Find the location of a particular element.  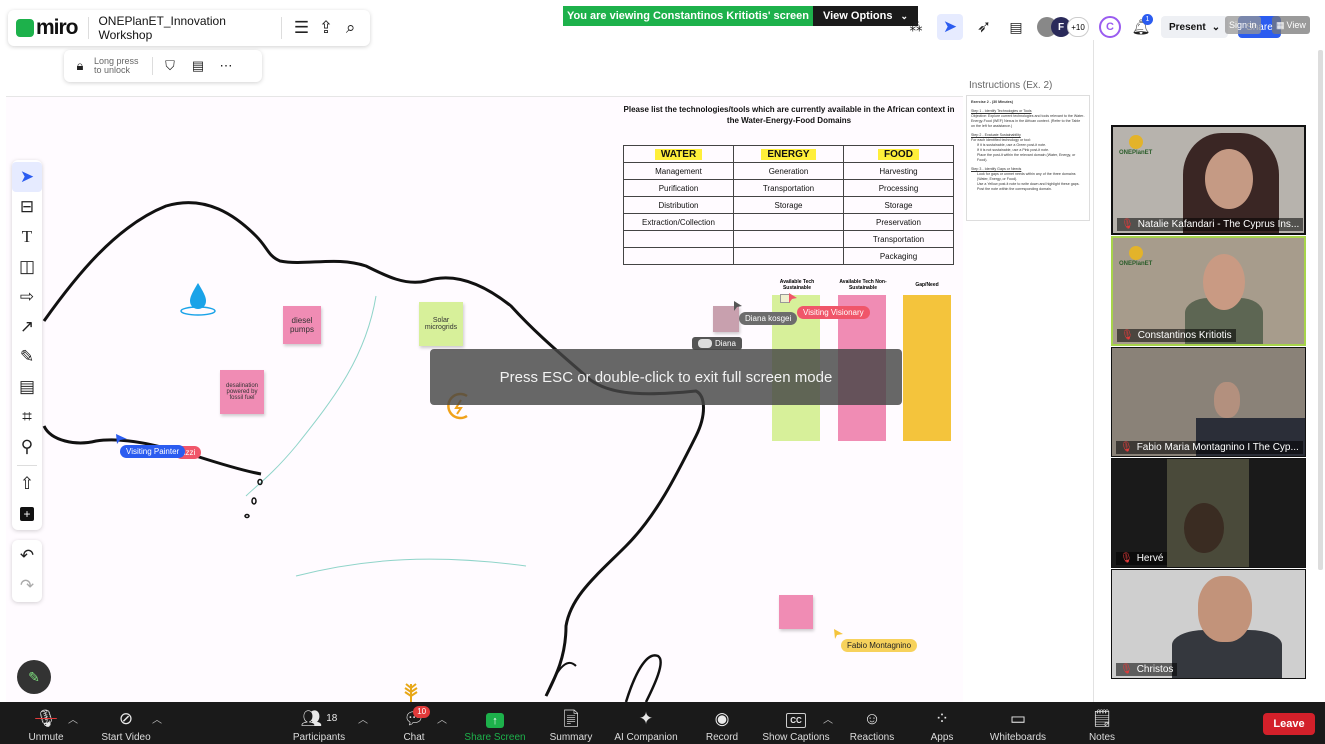

board-title: ONEPlanET_Innovation Workshop is located at coordinates (185, 28).